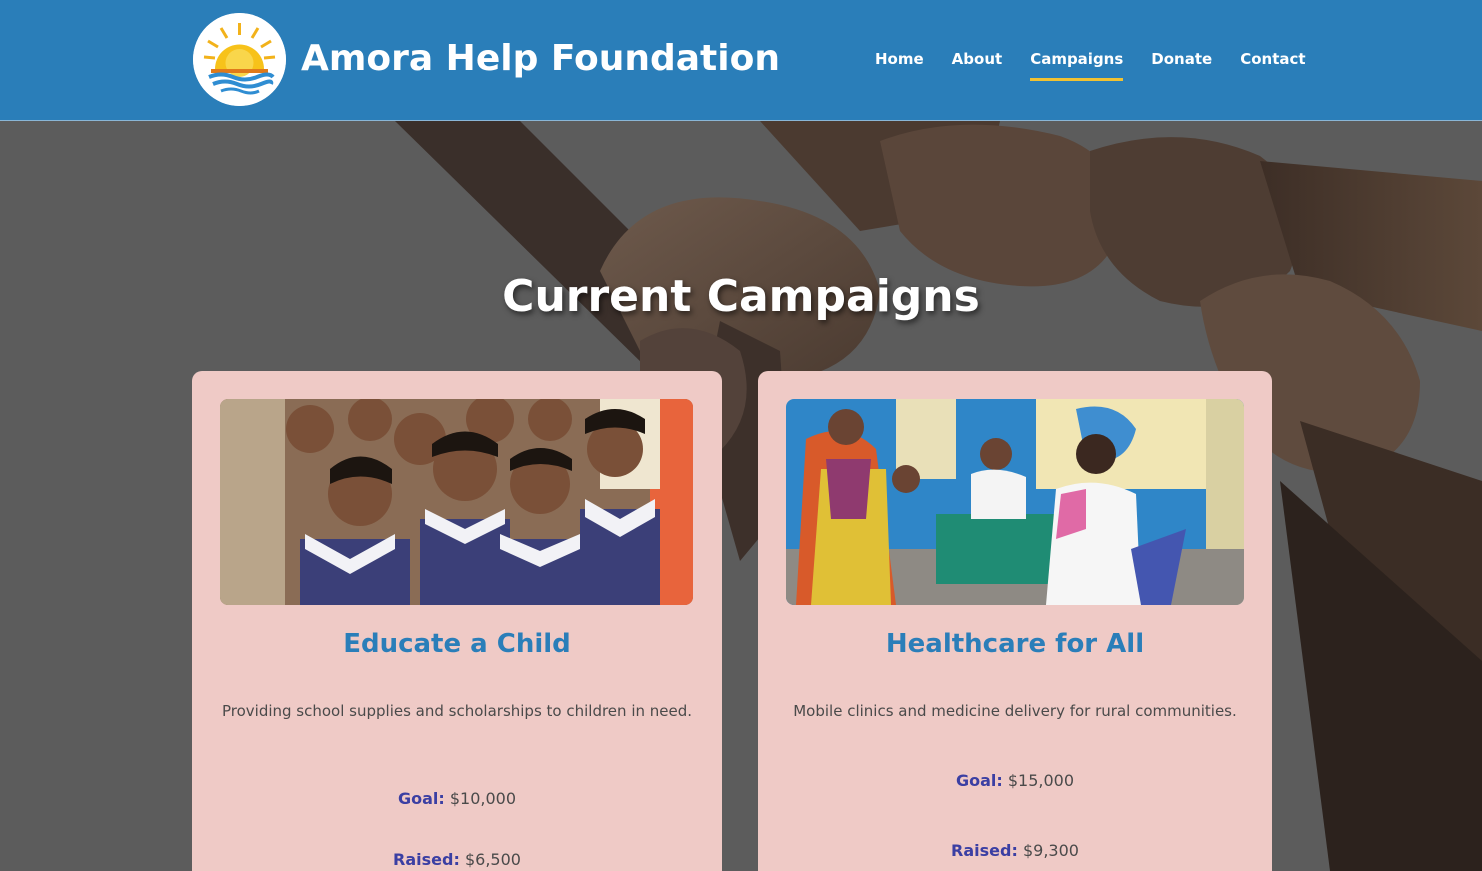  What do you see at coordinates (1050, 850) in the screenshot?
I see `raised-value: $9,300` at bounding box center [1050, 850].